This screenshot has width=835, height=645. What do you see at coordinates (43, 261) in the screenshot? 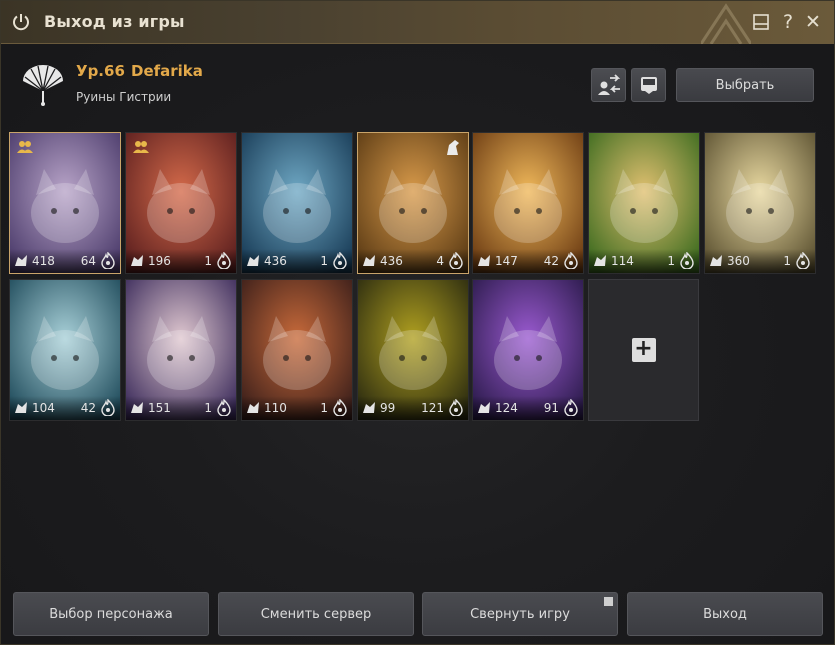
I see `pet-level: 418` at bounding box center [43, 261].